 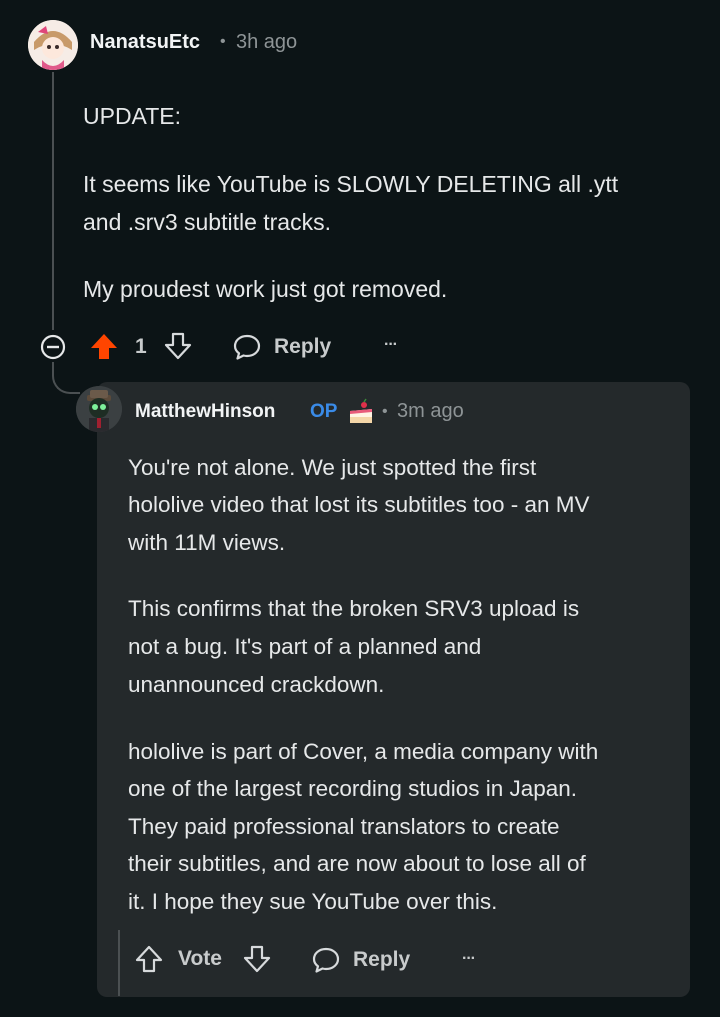 I want to click on collapse-icon, so click(x=53, y=347).